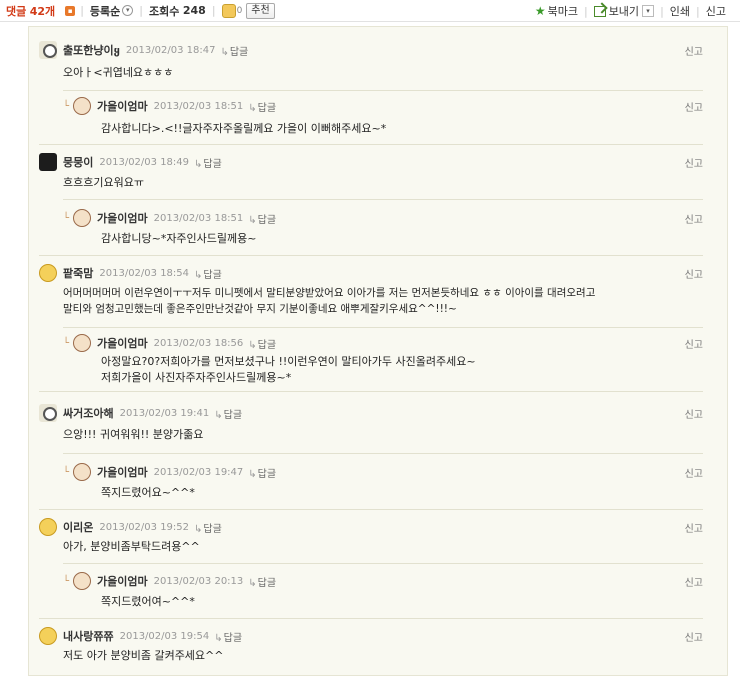 The height and width of the screenshot is (676, 740). Describe the element at coordinates (70, 10) in the screenshot. I see `rss-icon: ▪` at that location.